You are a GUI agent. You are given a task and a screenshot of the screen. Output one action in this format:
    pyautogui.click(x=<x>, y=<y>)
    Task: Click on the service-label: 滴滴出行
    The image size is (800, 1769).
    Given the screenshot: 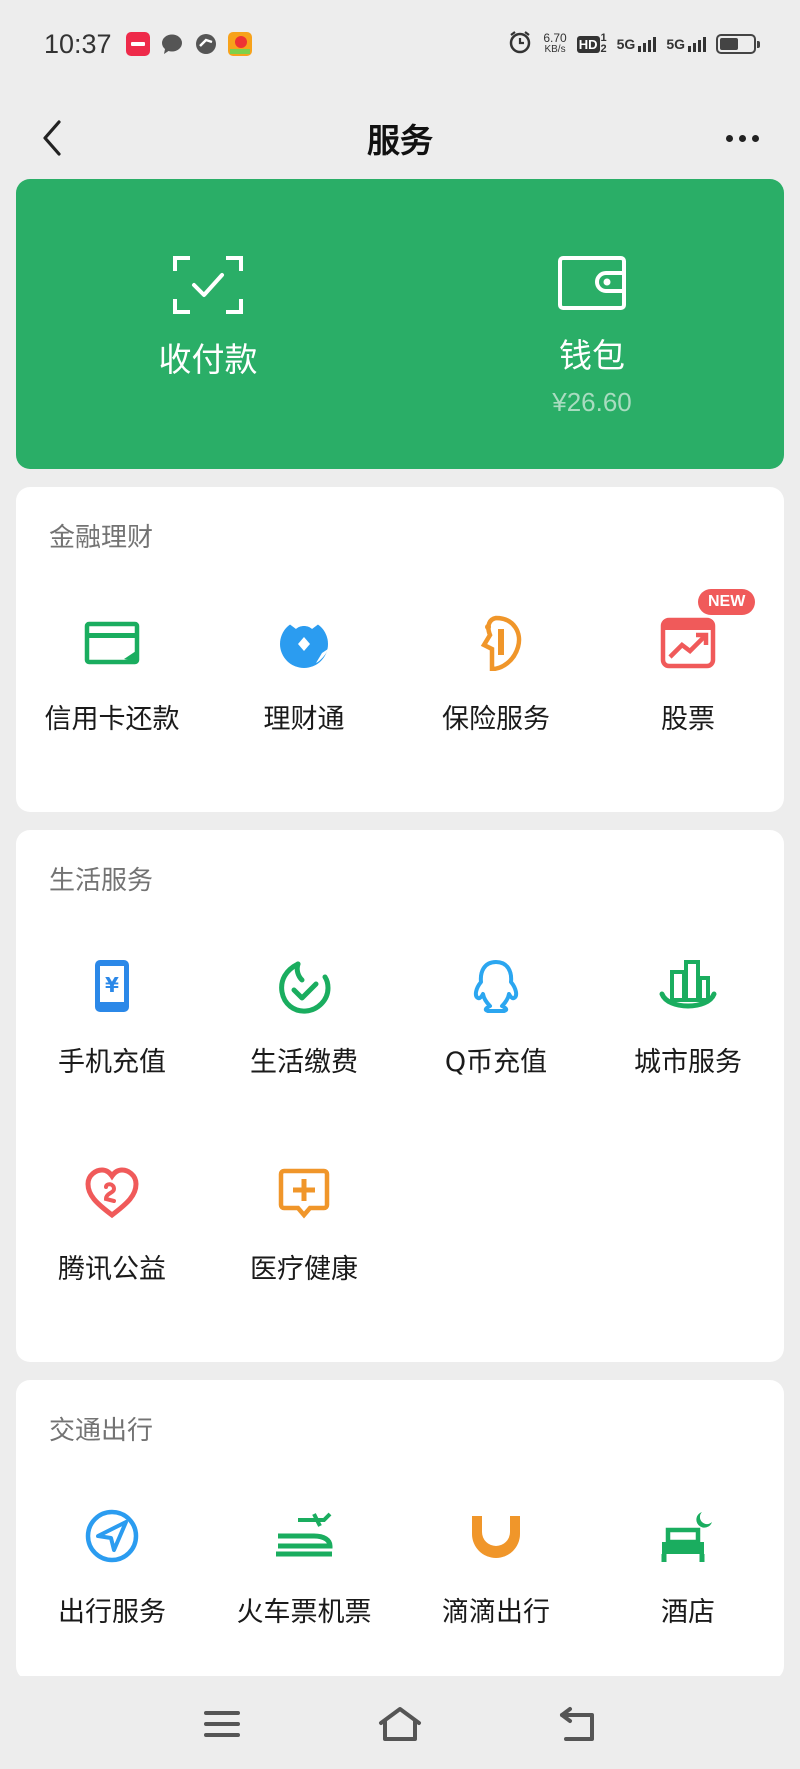 What is the action you would take?
    pyautogui.click(x=496, y=1612)
    